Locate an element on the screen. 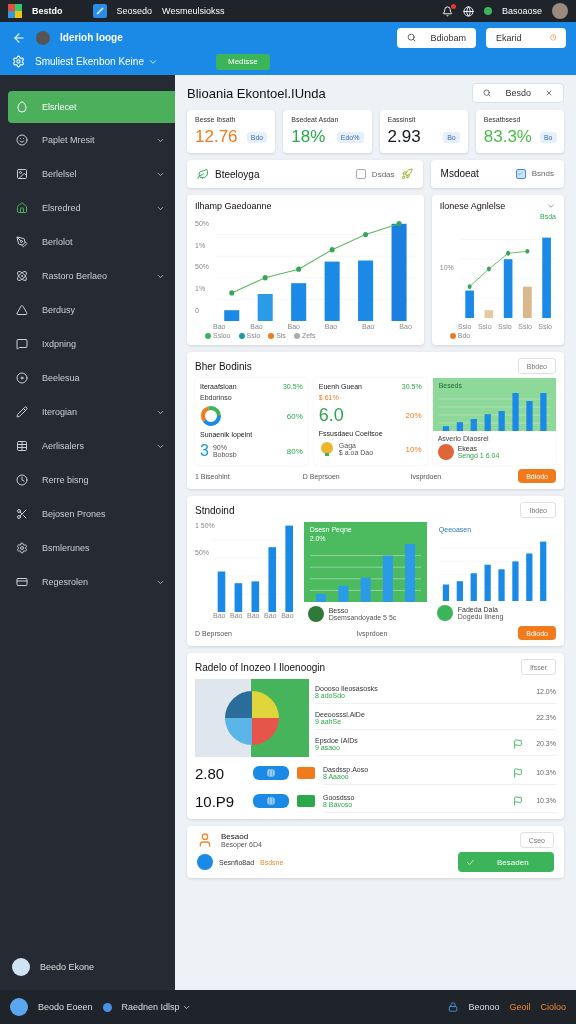 Image resolution: width=576 pixels, height=1024 pixels. user-icon is located at coordinates (205, 840).